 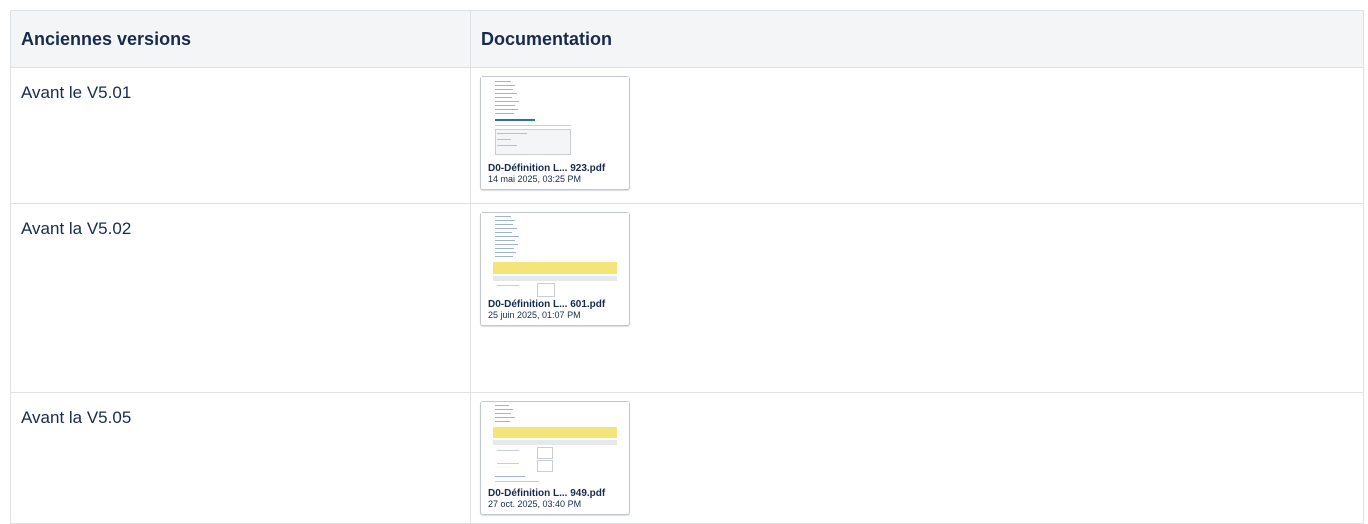 I want to click on header-documentation: Documentation, so click(x=917, y=39).